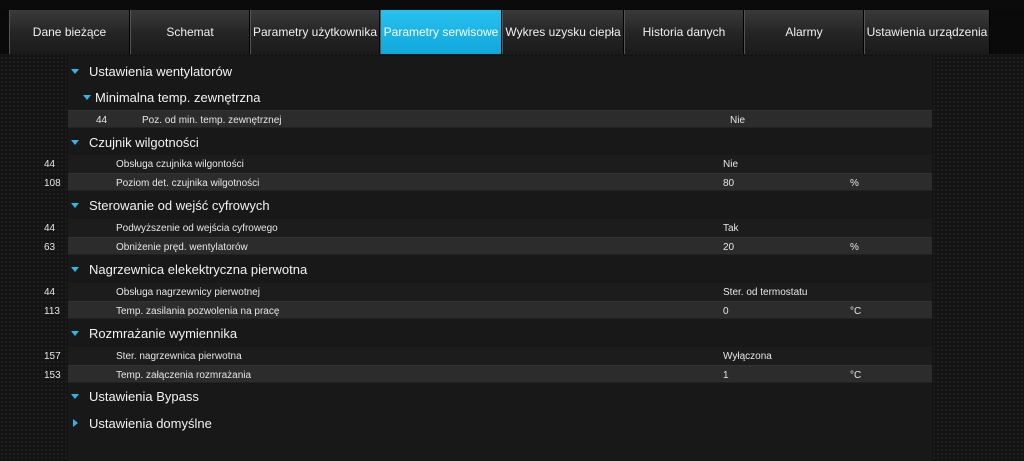 This screenshot has width=1024, height=461. Describe the element at coordinates (563, 32) in the screenshot. I see `tab-wykres-uzysku-ciepla: Wykres uzysku ciepła` at that location.